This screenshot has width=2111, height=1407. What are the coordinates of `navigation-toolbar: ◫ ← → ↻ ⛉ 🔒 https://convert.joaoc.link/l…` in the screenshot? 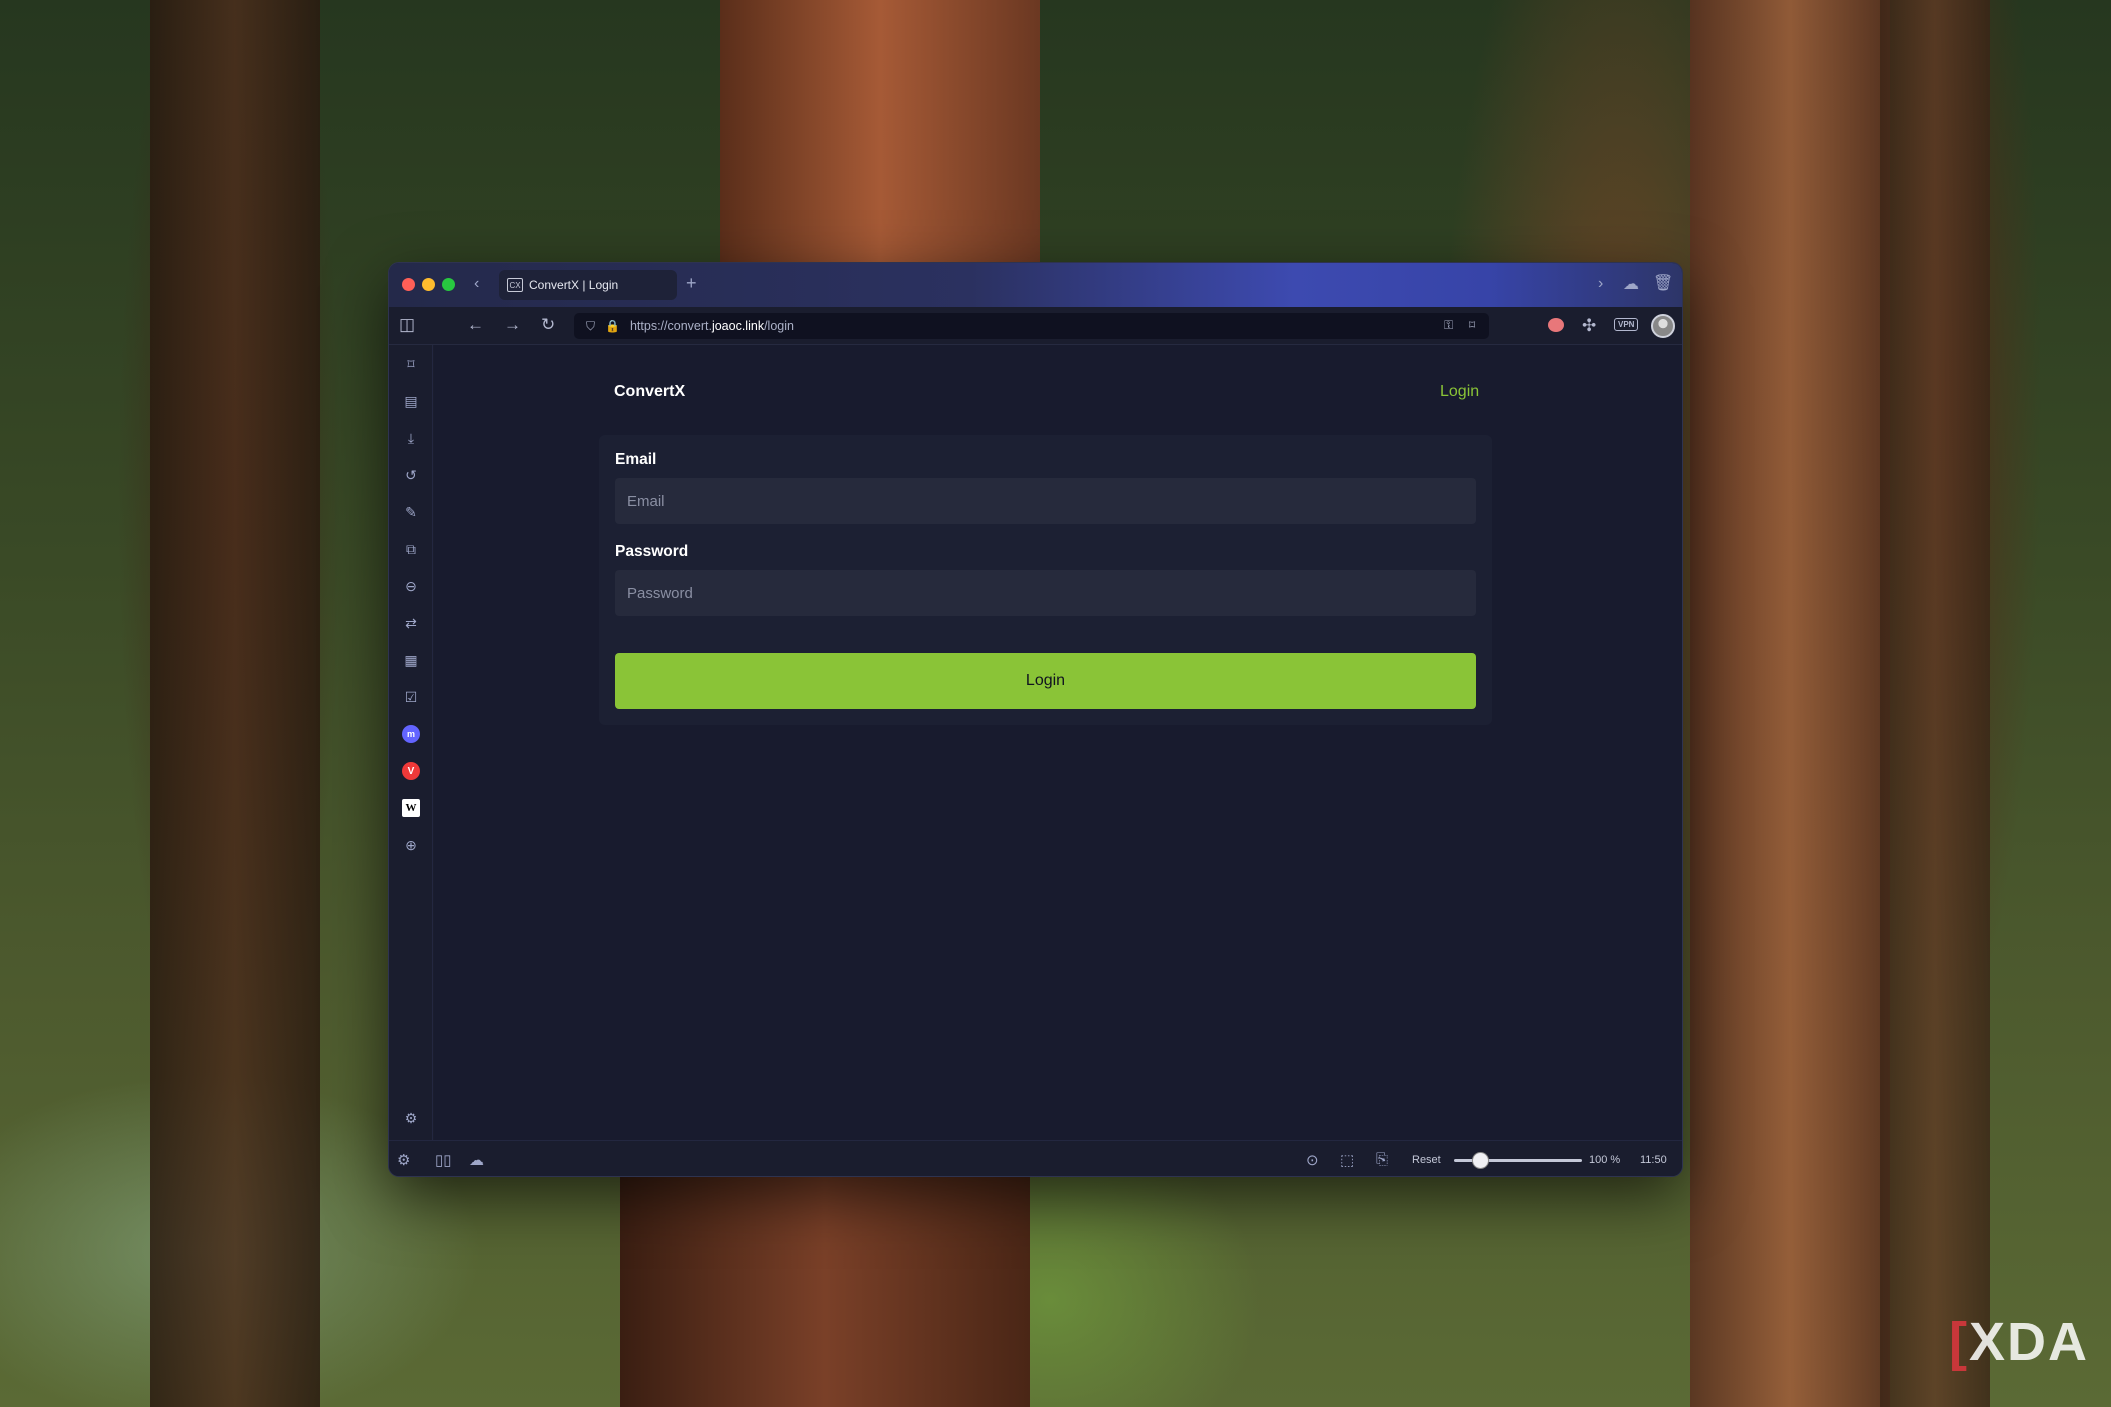 It's located at (1035, 326).